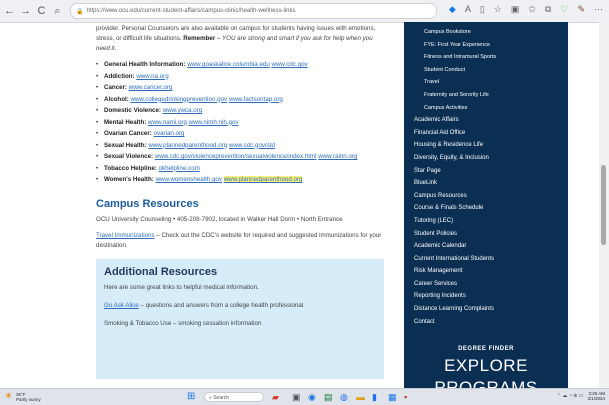  Describe the element at coordinates (482, 9) in the screenshot. I see `split-screen-icon: ▯` at that location.